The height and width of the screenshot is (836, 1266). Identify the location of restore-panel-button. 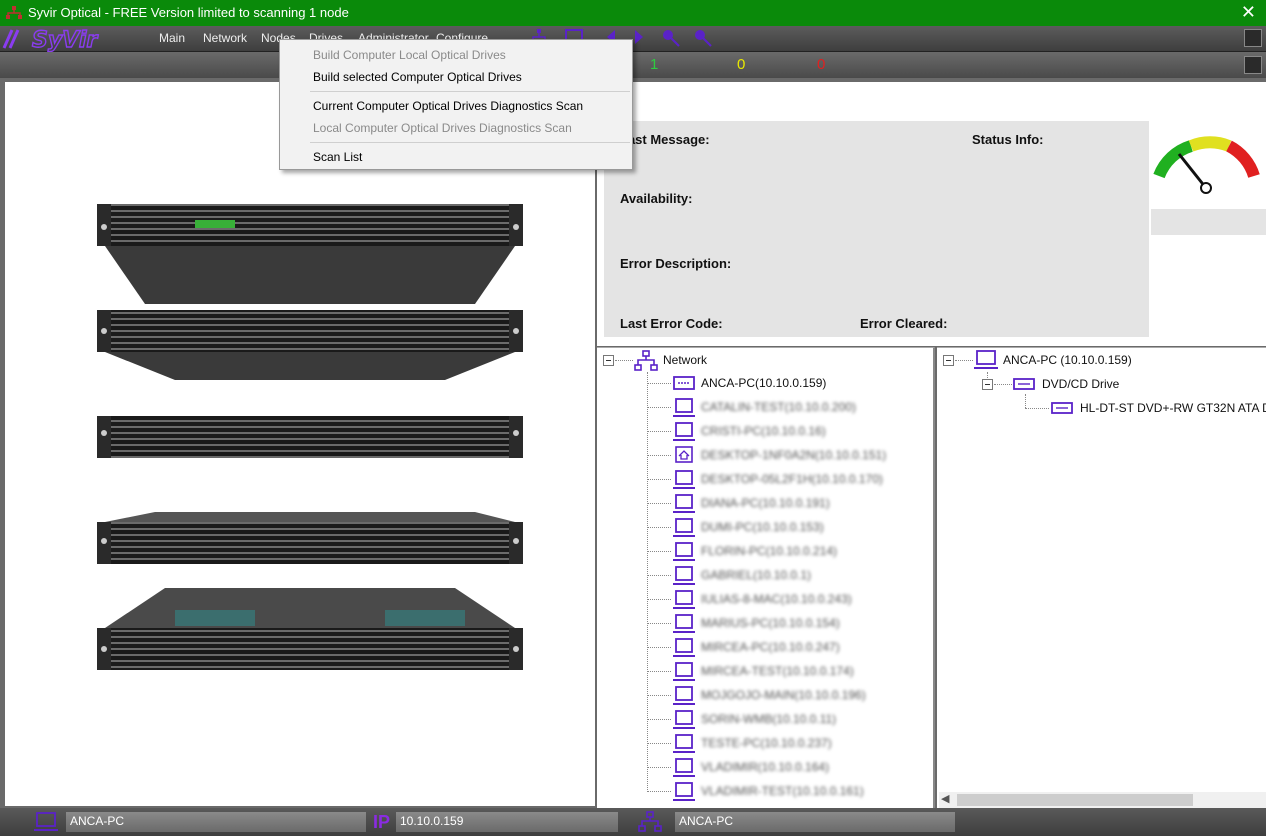
(1253, 65).